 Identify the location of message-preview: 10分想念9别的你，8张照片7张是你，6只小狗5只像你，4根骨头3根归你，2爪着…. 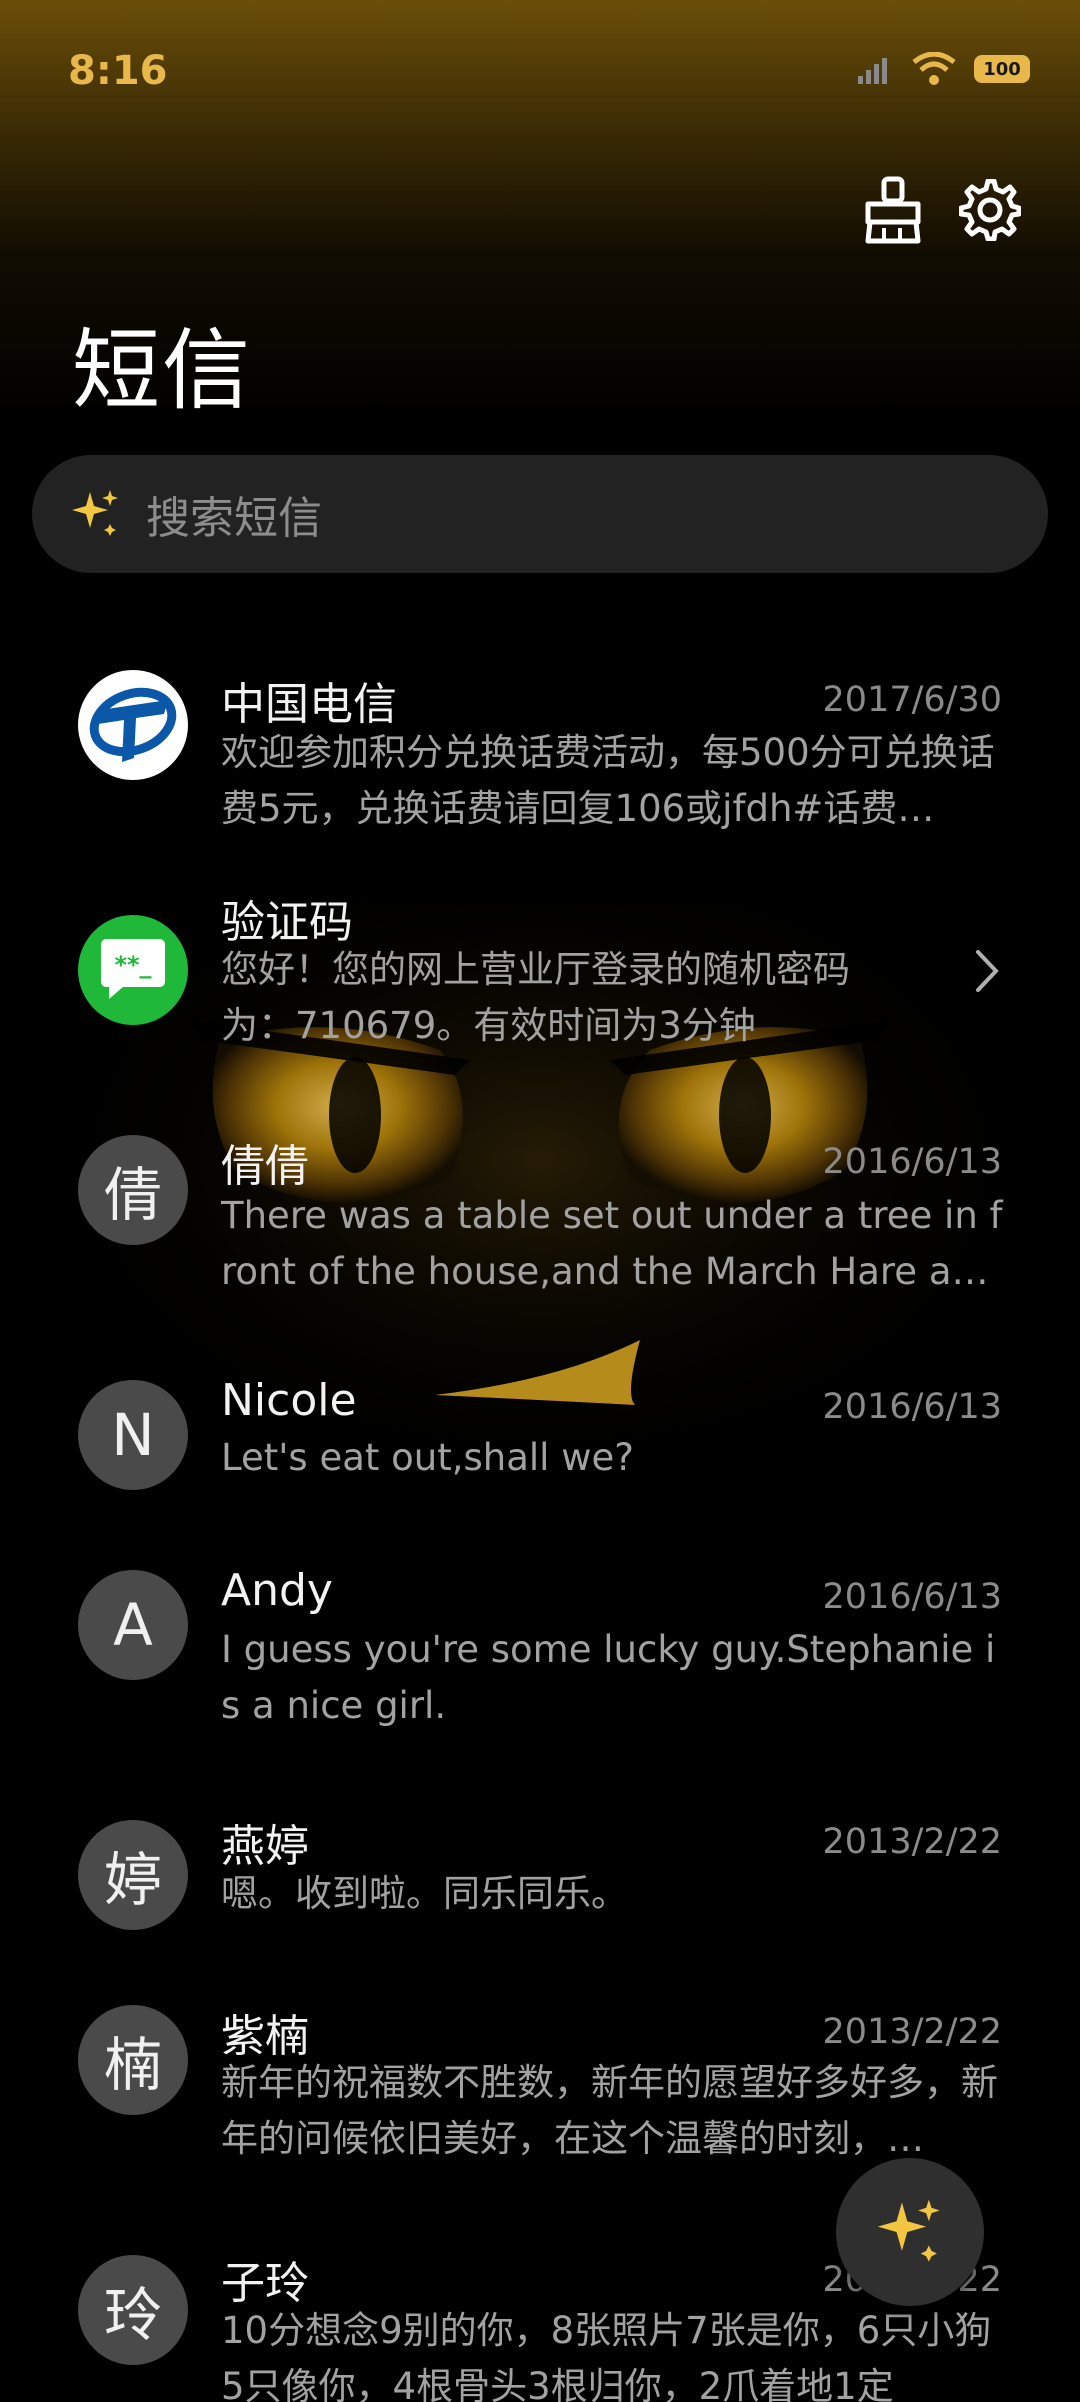
(606, 2355).